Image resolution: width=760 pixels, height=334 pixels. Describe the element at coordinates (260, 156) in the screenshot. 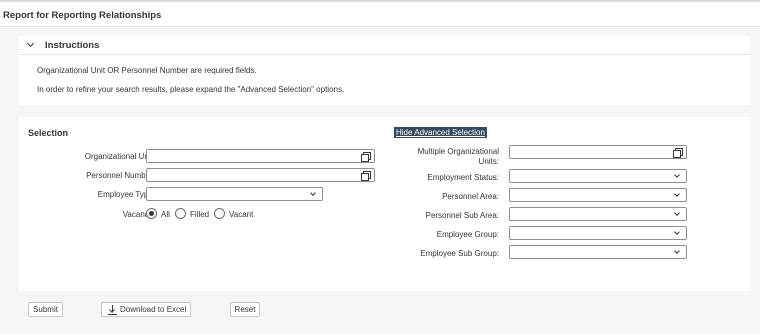

I see `org-unit-input` at that location.